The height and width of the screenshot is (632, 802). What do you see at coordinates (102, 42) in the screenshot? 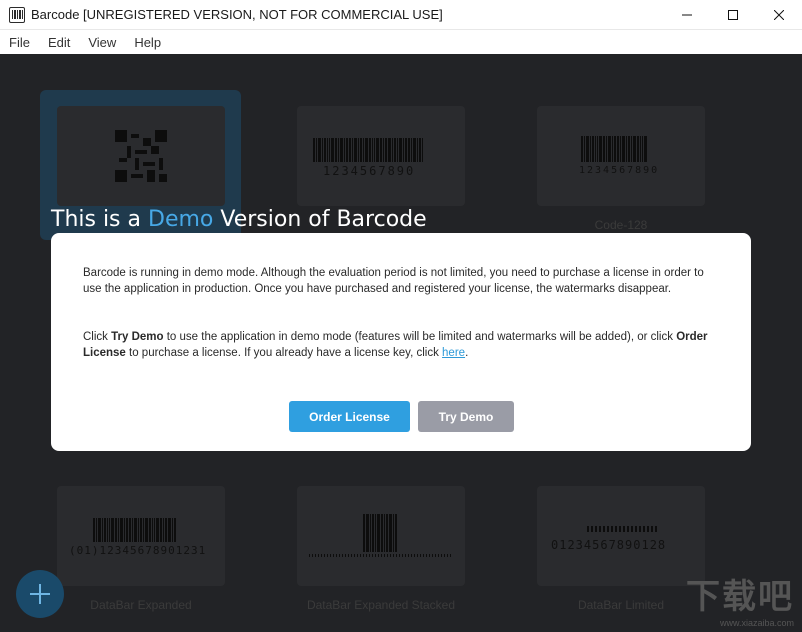
I see `menu-view: View` at bounding box center [102, 42].